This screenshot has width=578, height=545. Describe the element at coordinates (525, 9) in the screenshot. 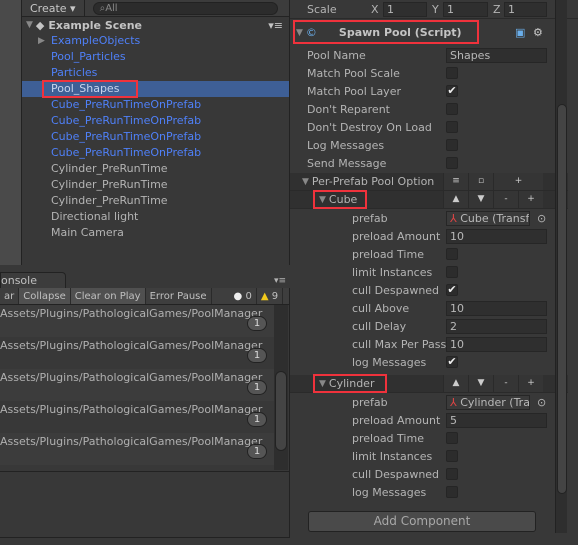

I see `scale-z-field: 1` at that location.